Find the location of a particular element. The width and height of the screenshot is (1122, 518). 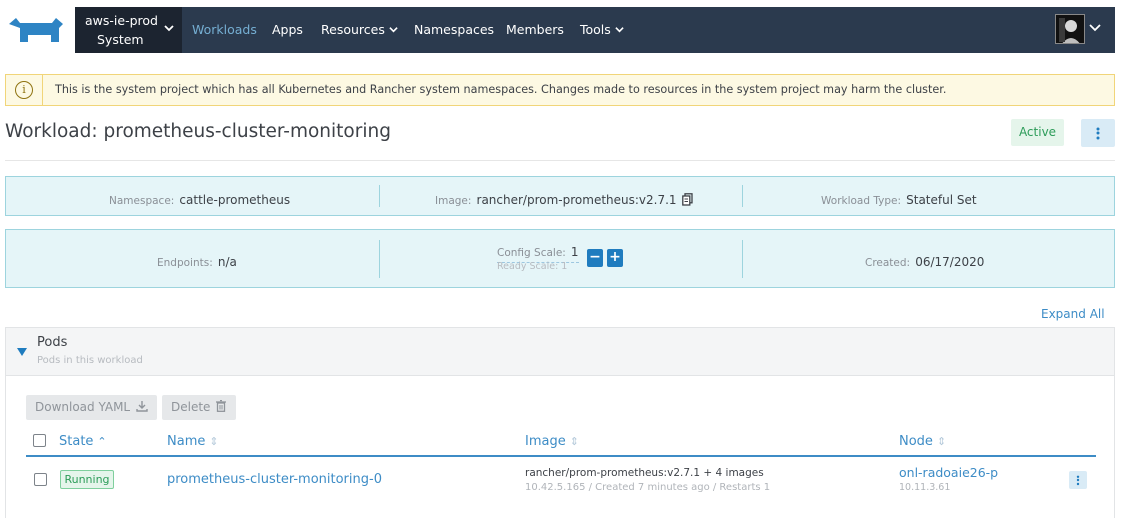

nav-namespaces: Namespaces is located at coordinates (454, 30).